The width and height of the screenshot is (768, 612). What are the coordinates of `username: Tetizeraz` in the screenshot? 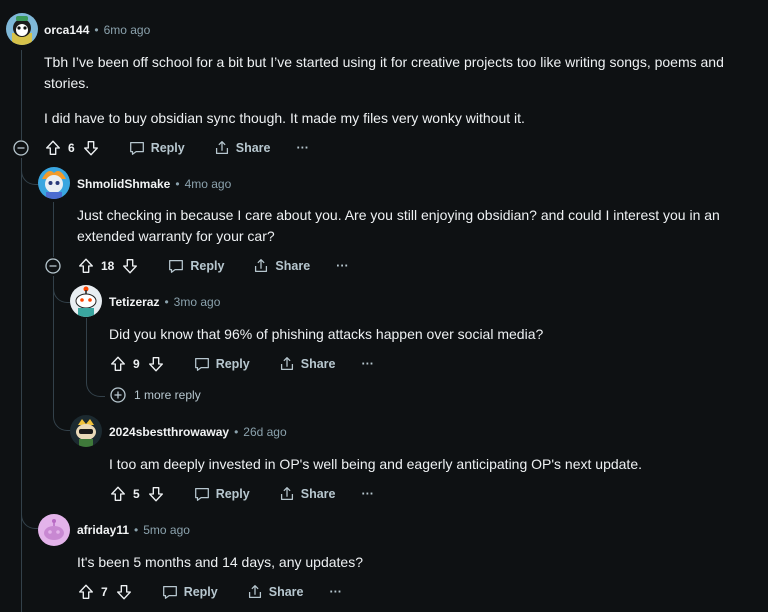 It's located at (134, 302).